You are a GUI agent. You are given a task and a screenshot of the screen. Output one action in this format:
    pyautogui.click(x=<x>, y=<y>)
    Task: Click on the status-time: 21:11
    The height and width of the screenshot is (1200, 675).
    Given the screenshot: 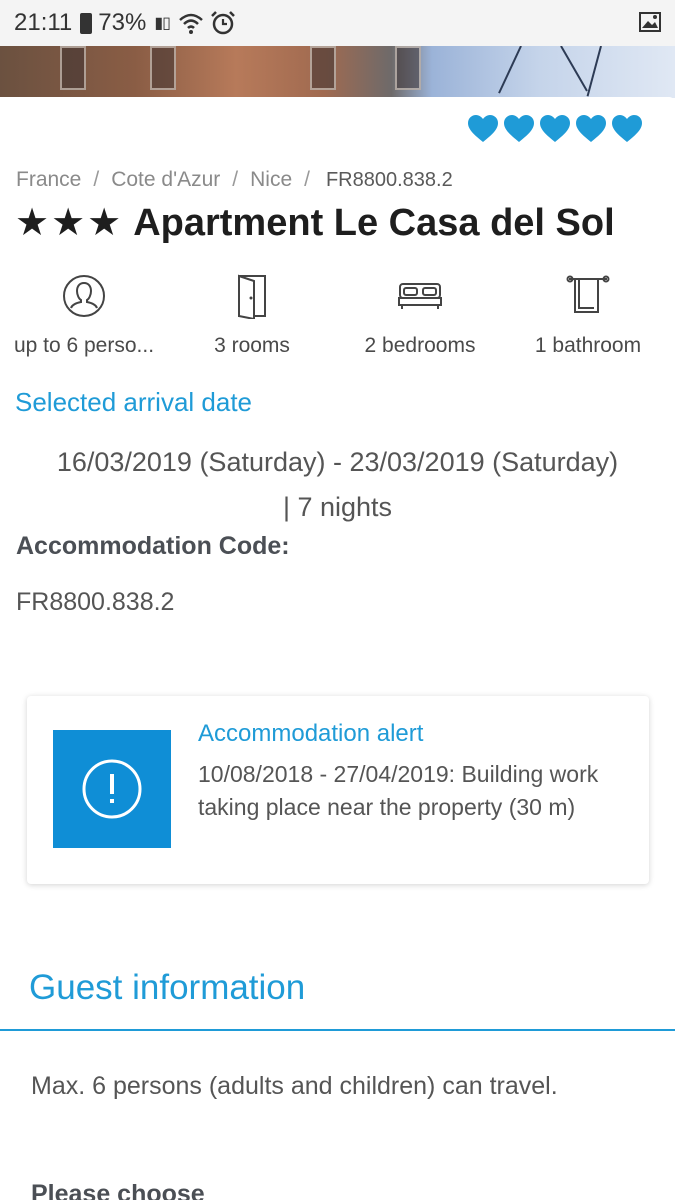 What is the action you would take?
    pyautogui.click(x=43, y=22)
    